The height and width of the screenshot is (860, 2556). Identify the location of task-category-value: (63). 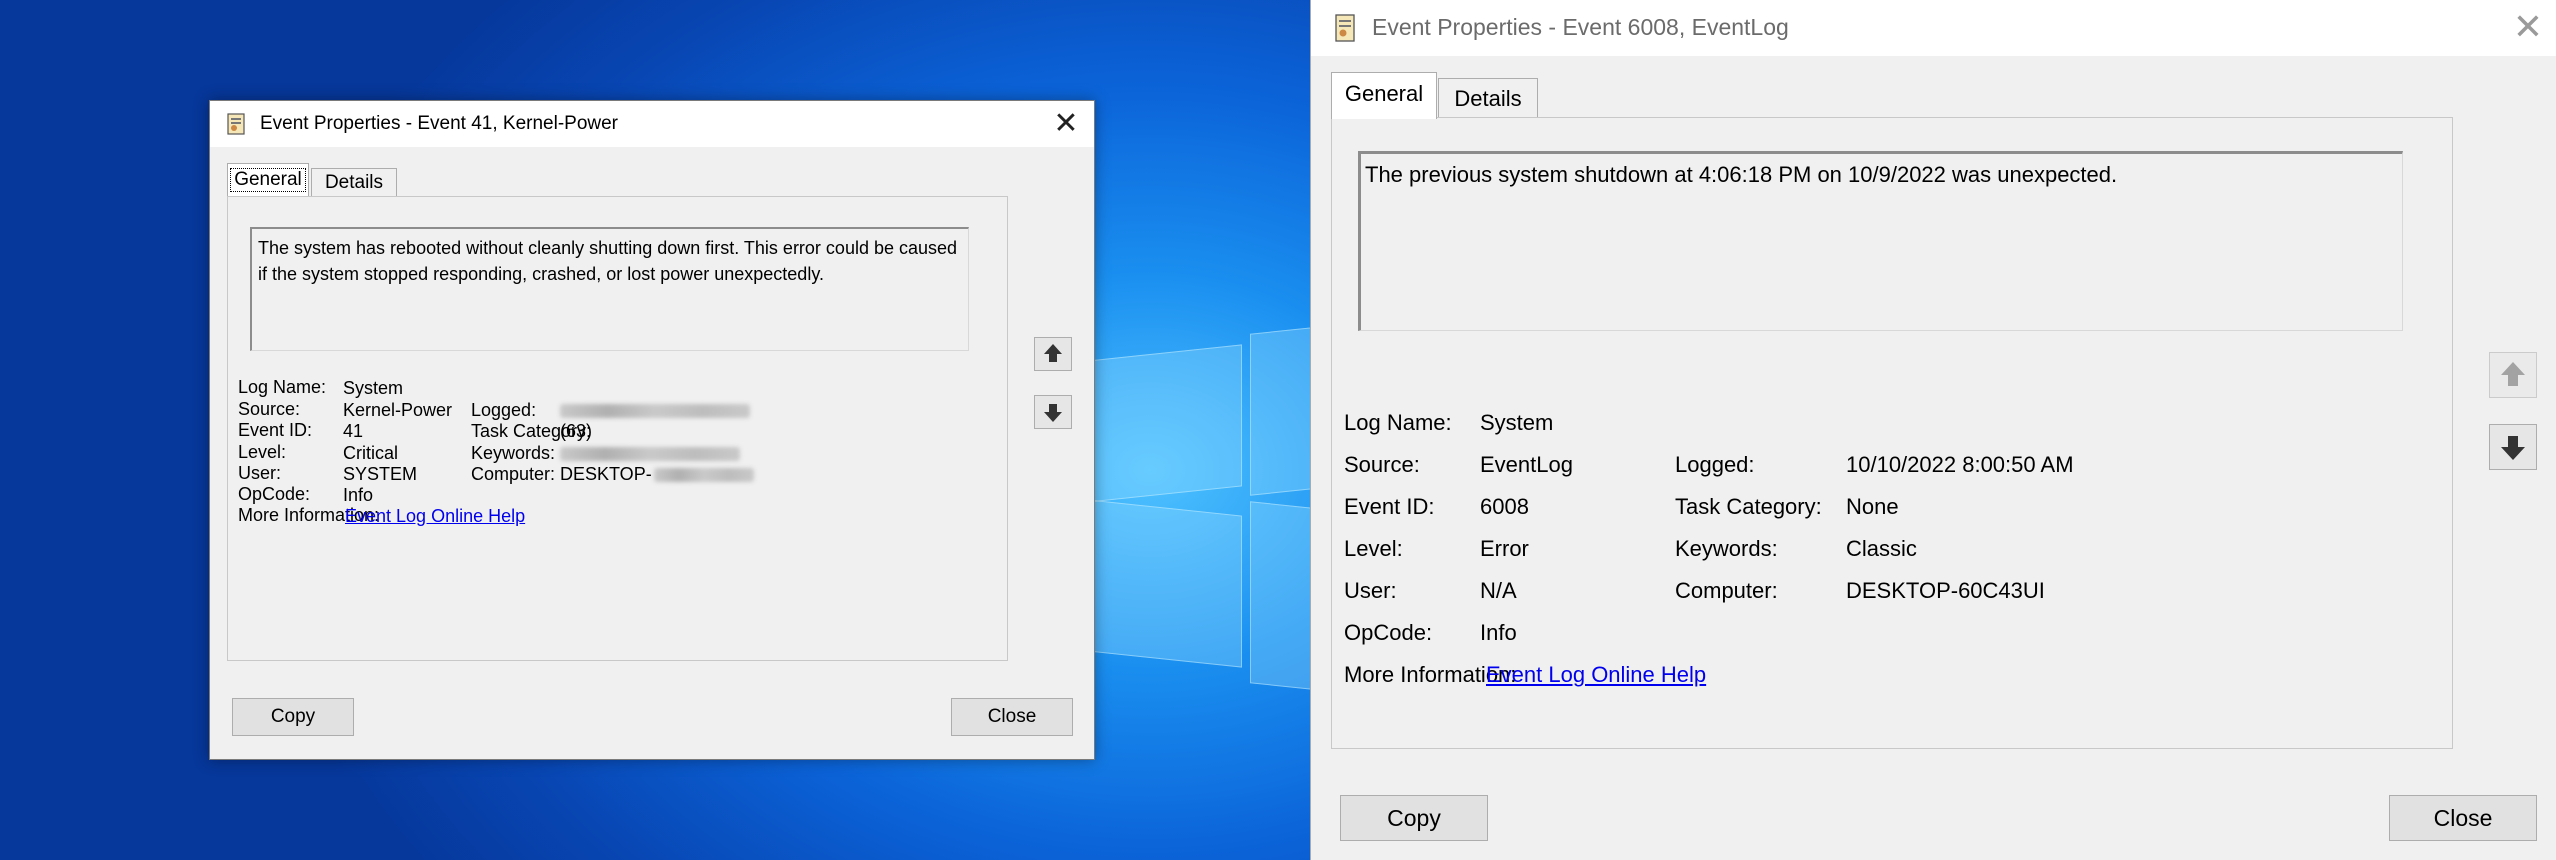
(576, 431).